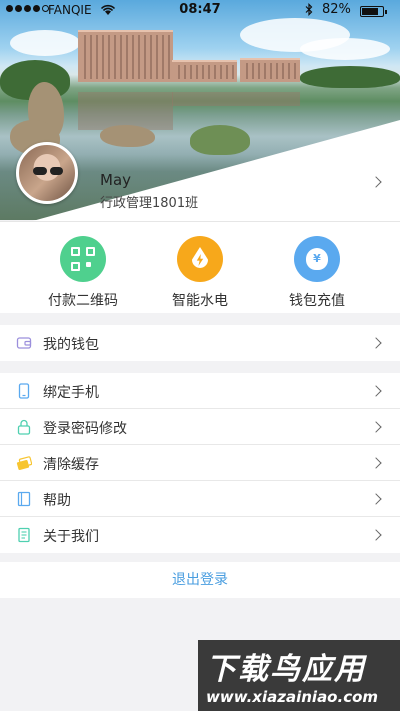  Describe the element at coordinates (71, 393) in the screenshot. I see `list-item-label: 绑定手机` at that location.